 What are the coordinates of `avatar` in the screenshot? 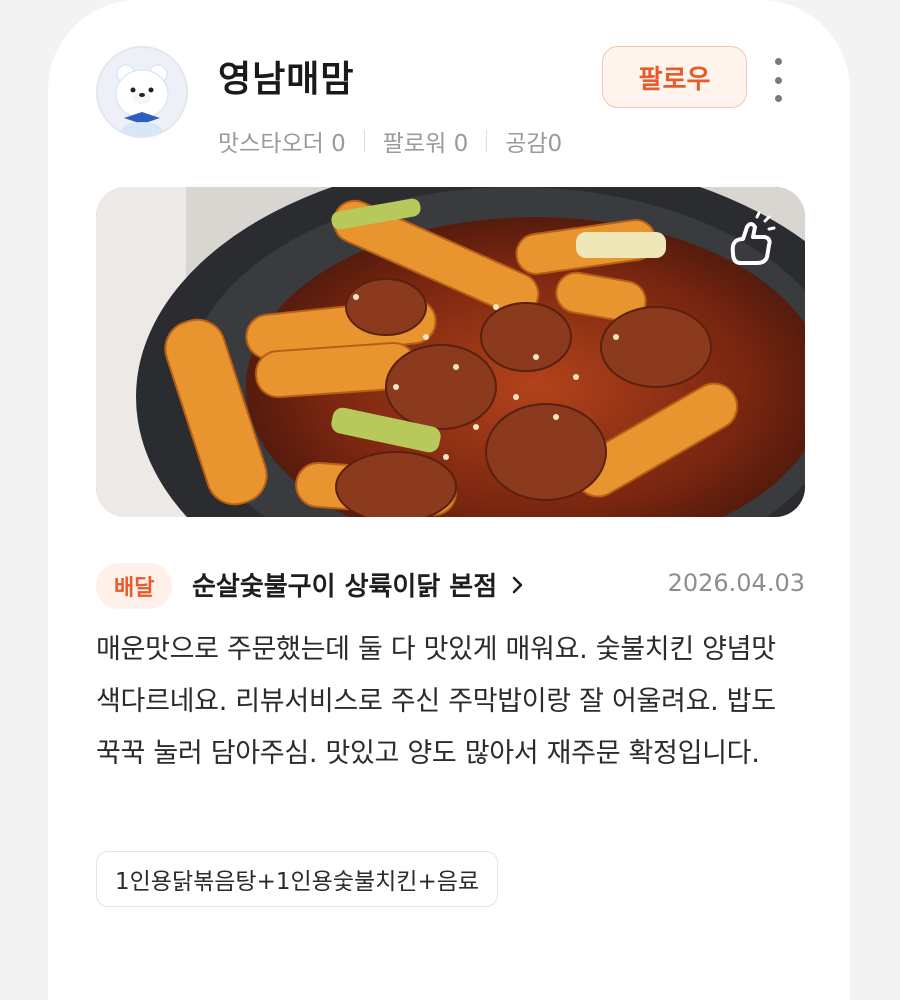 It's located at (142, 92).